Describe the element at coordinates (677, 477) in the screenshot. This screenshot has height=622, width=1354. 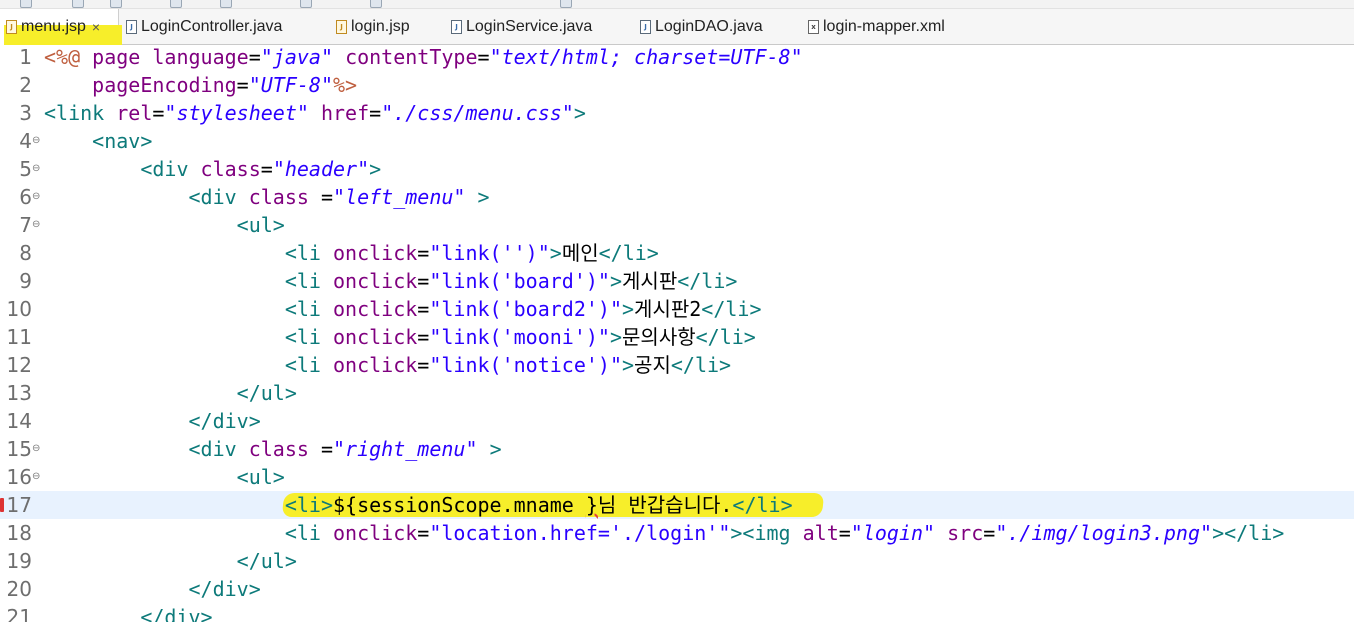
I see `code-line: 16 ⊖ <ul>` at that location.